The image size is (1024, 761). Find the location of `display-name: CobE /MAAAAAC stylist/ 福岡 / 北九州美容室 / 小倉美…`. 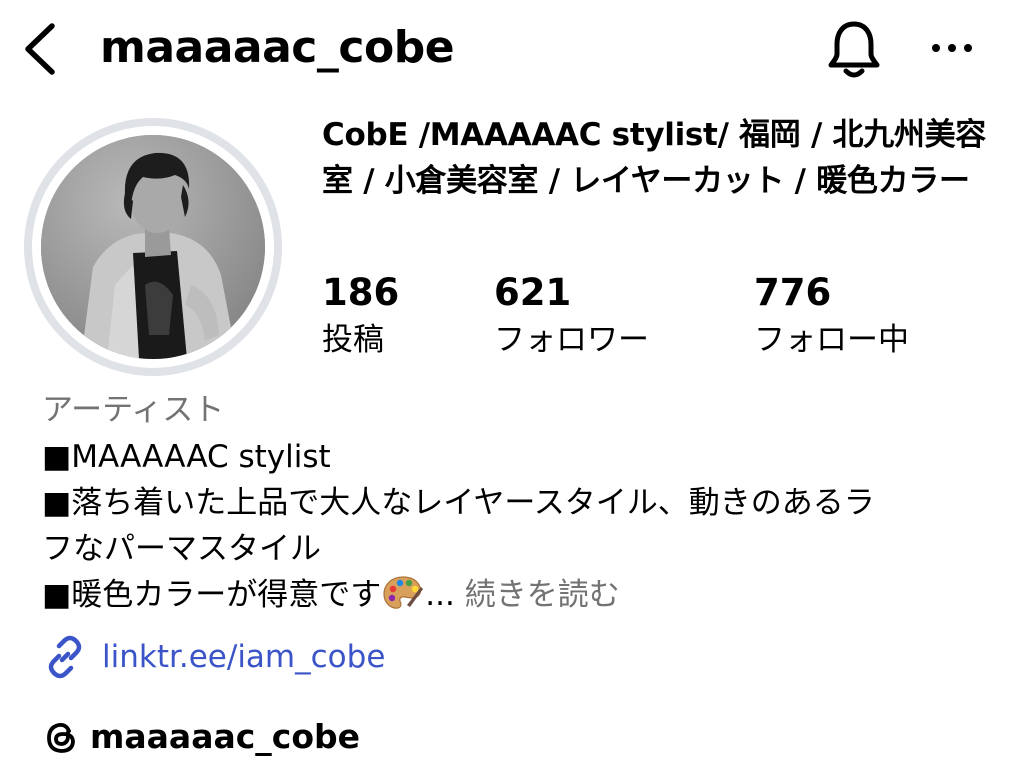

display-name: CobE /MAAAAAC stylist/ 福岡 / 北九州美容室 / 小倉美… is located at coordinates (654, 158).